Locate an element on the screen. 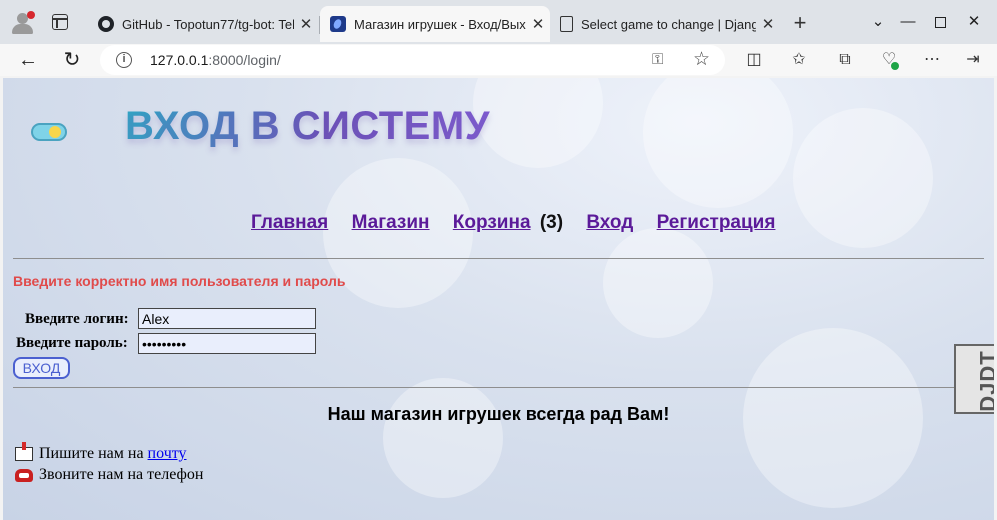 This screenshot has height=520, width=997. login-input is located at coordinates (227, 318).